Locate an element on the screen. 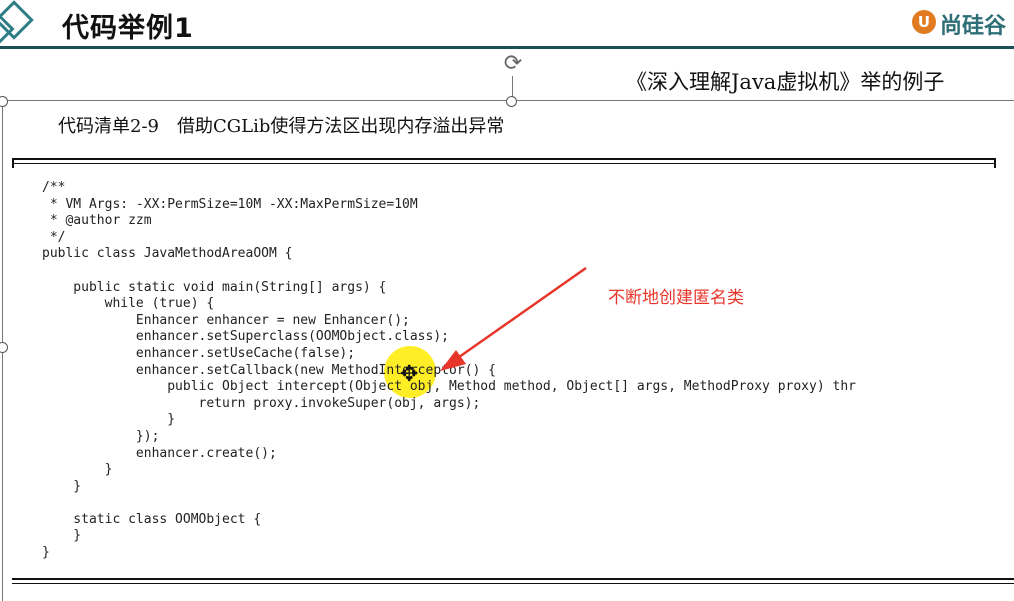 Image resolution: width=1014 pixels, height=601 pixels. annotation-arrow is located at coordinates (513, 318).